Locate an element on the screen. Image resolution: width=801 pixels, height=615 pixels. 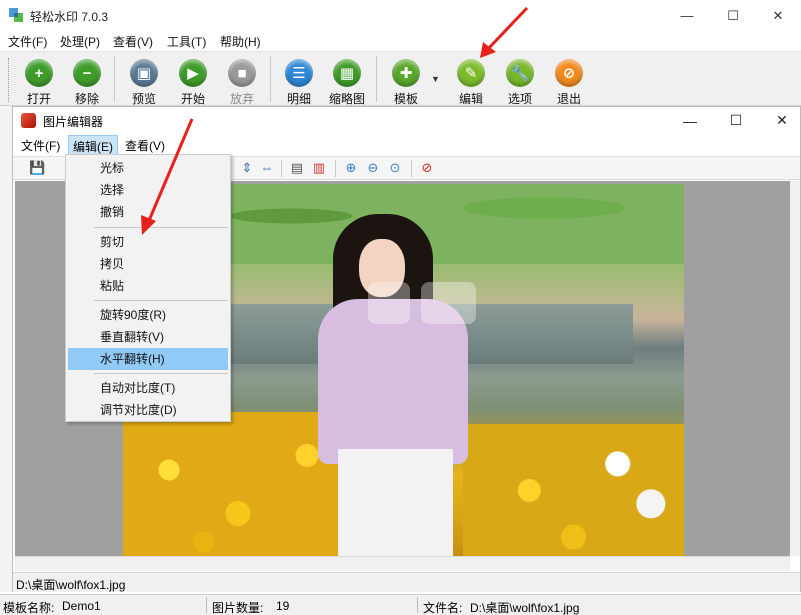
remove-label: 移除 is located at coordinates (86, 99).